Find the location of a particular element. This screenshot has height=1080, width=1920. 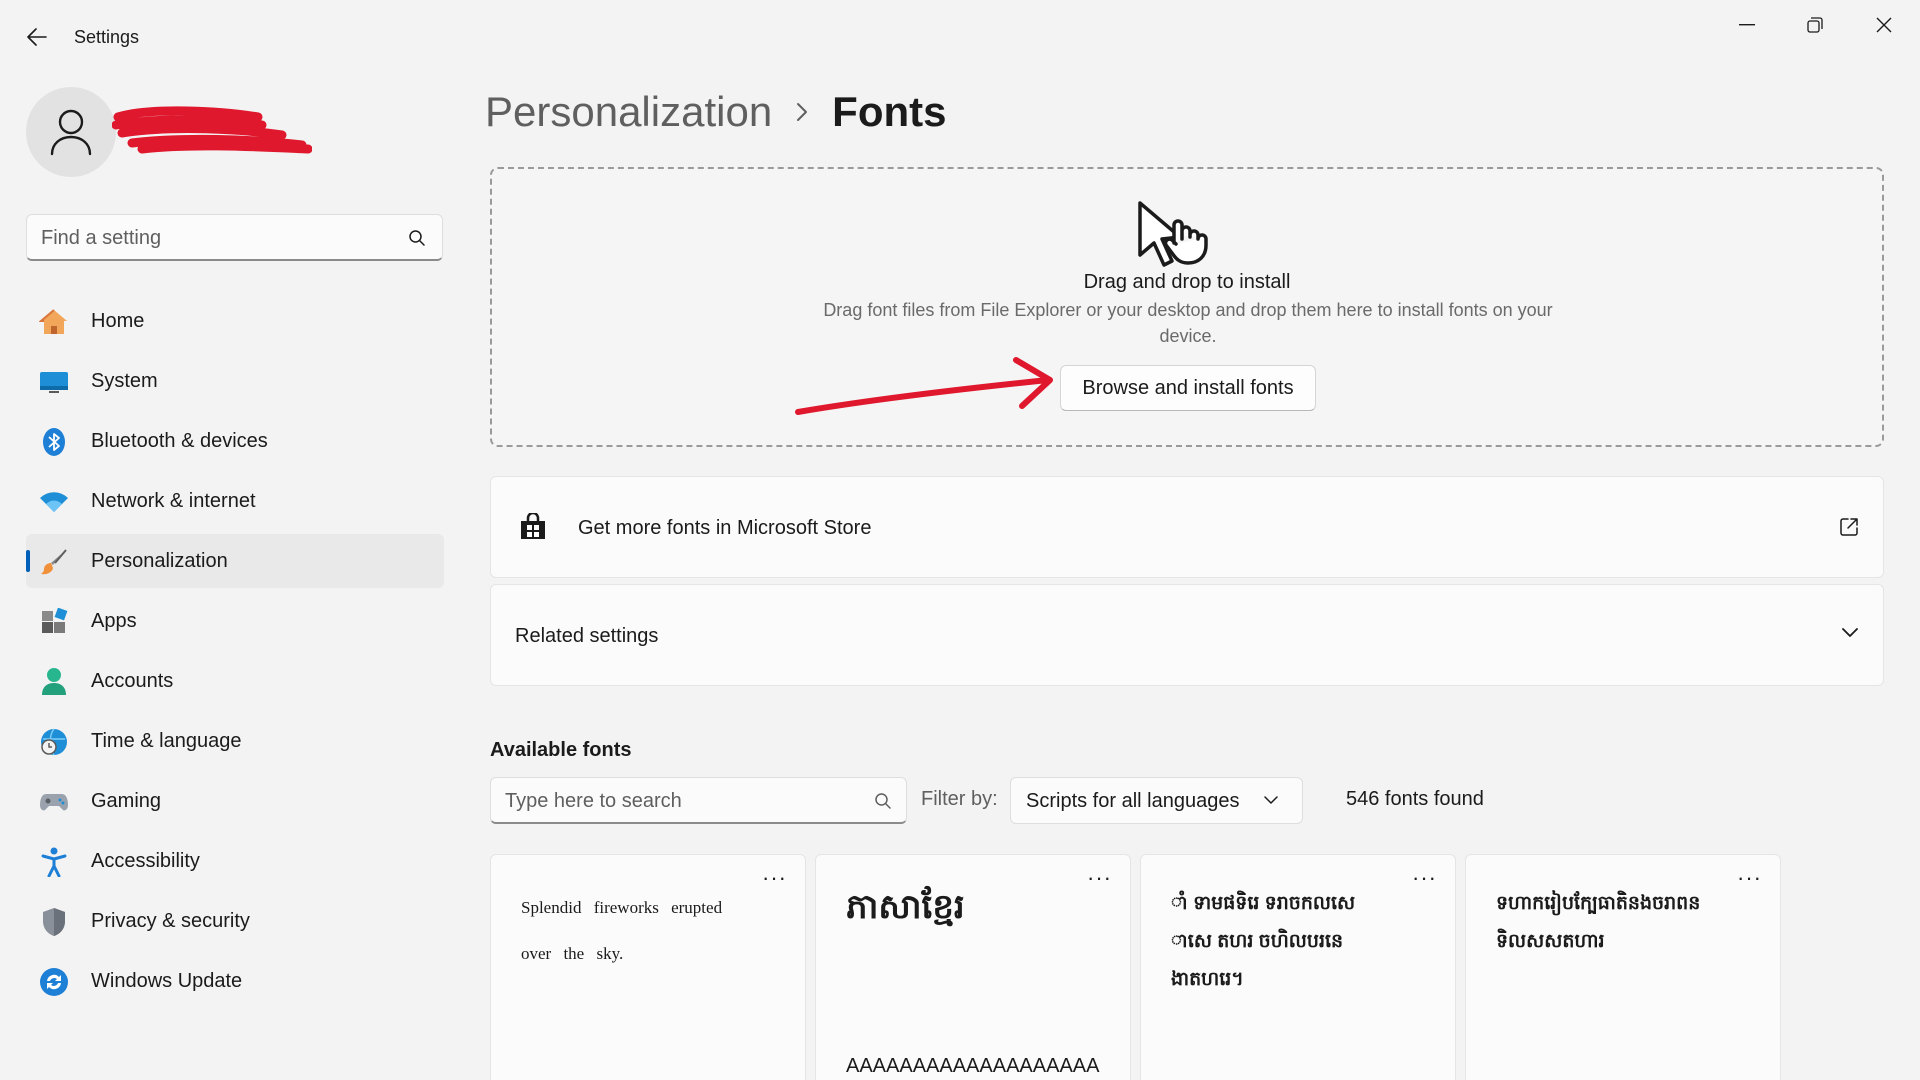

font-card: ទហាករៀបក្បែធាតិនងចរាពន ទិលសសតហារ ··· is located at coordinates (1623, 967).